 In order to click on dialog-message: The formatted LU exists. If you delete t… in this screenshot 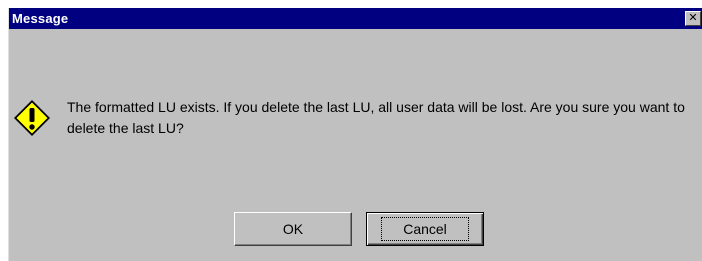, I will do `click(376, 117)`.